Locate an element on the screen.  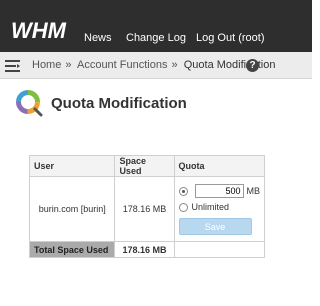
user-cell: burin.com [burin] is located at coordinates (72, 209).